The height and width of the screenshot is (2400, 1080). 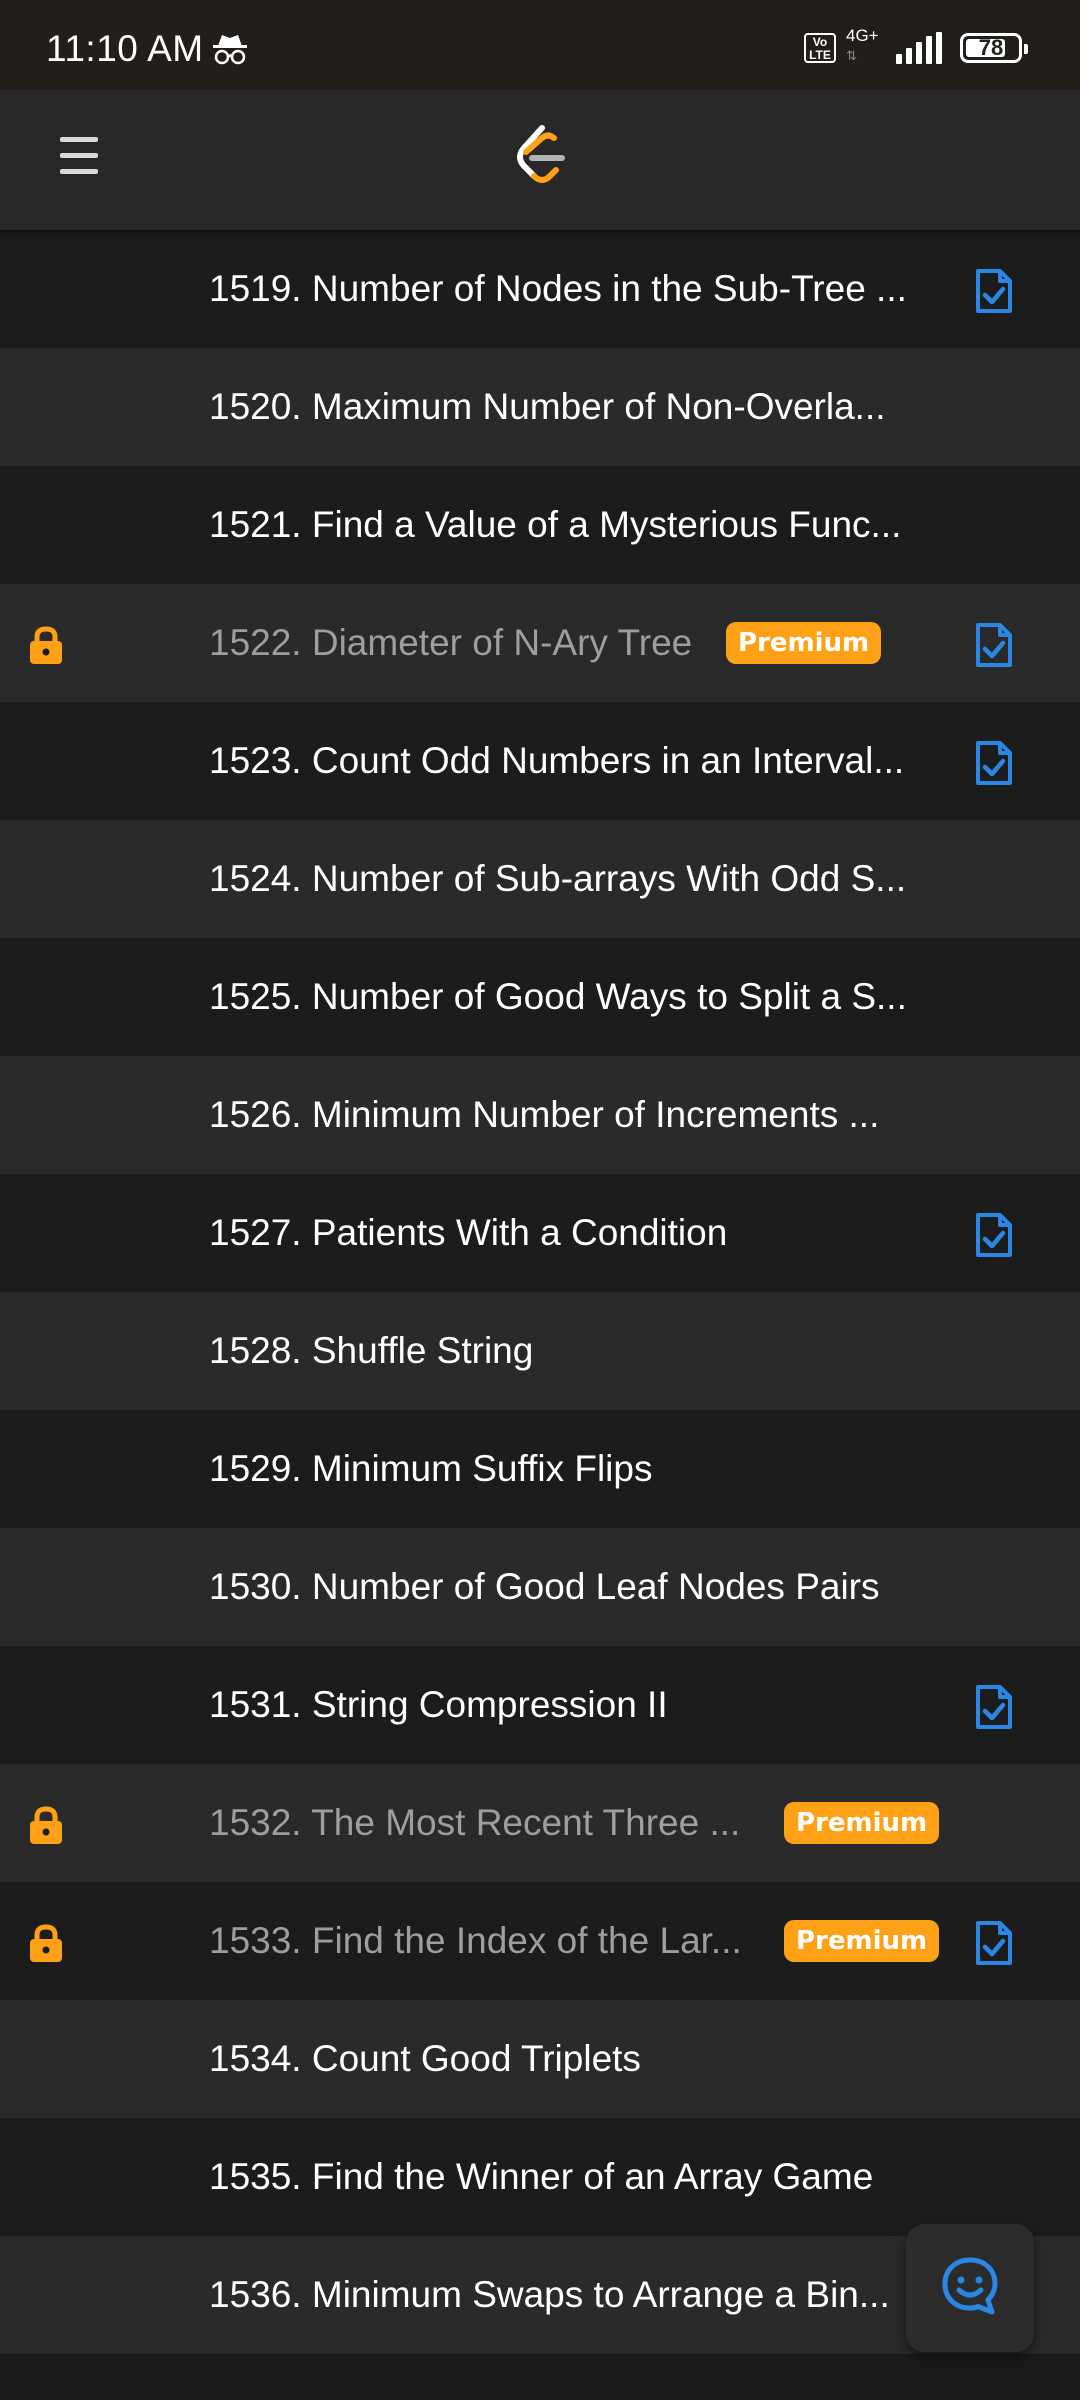 I want to click on battery-level: 78, so click(x=991, y=47).